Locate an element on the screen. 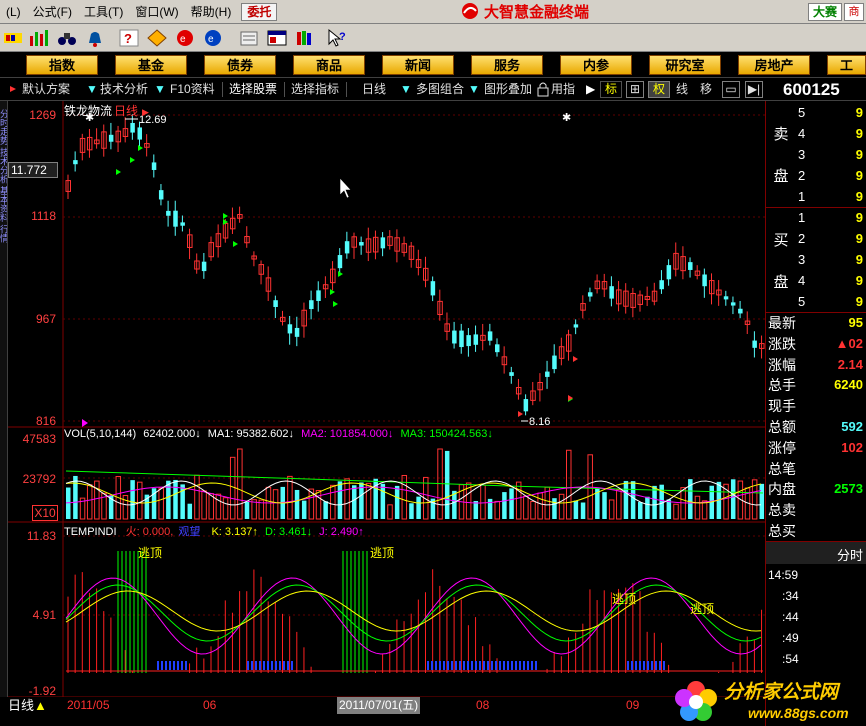  buy-level: 4 is located at coordinates (802, 280).